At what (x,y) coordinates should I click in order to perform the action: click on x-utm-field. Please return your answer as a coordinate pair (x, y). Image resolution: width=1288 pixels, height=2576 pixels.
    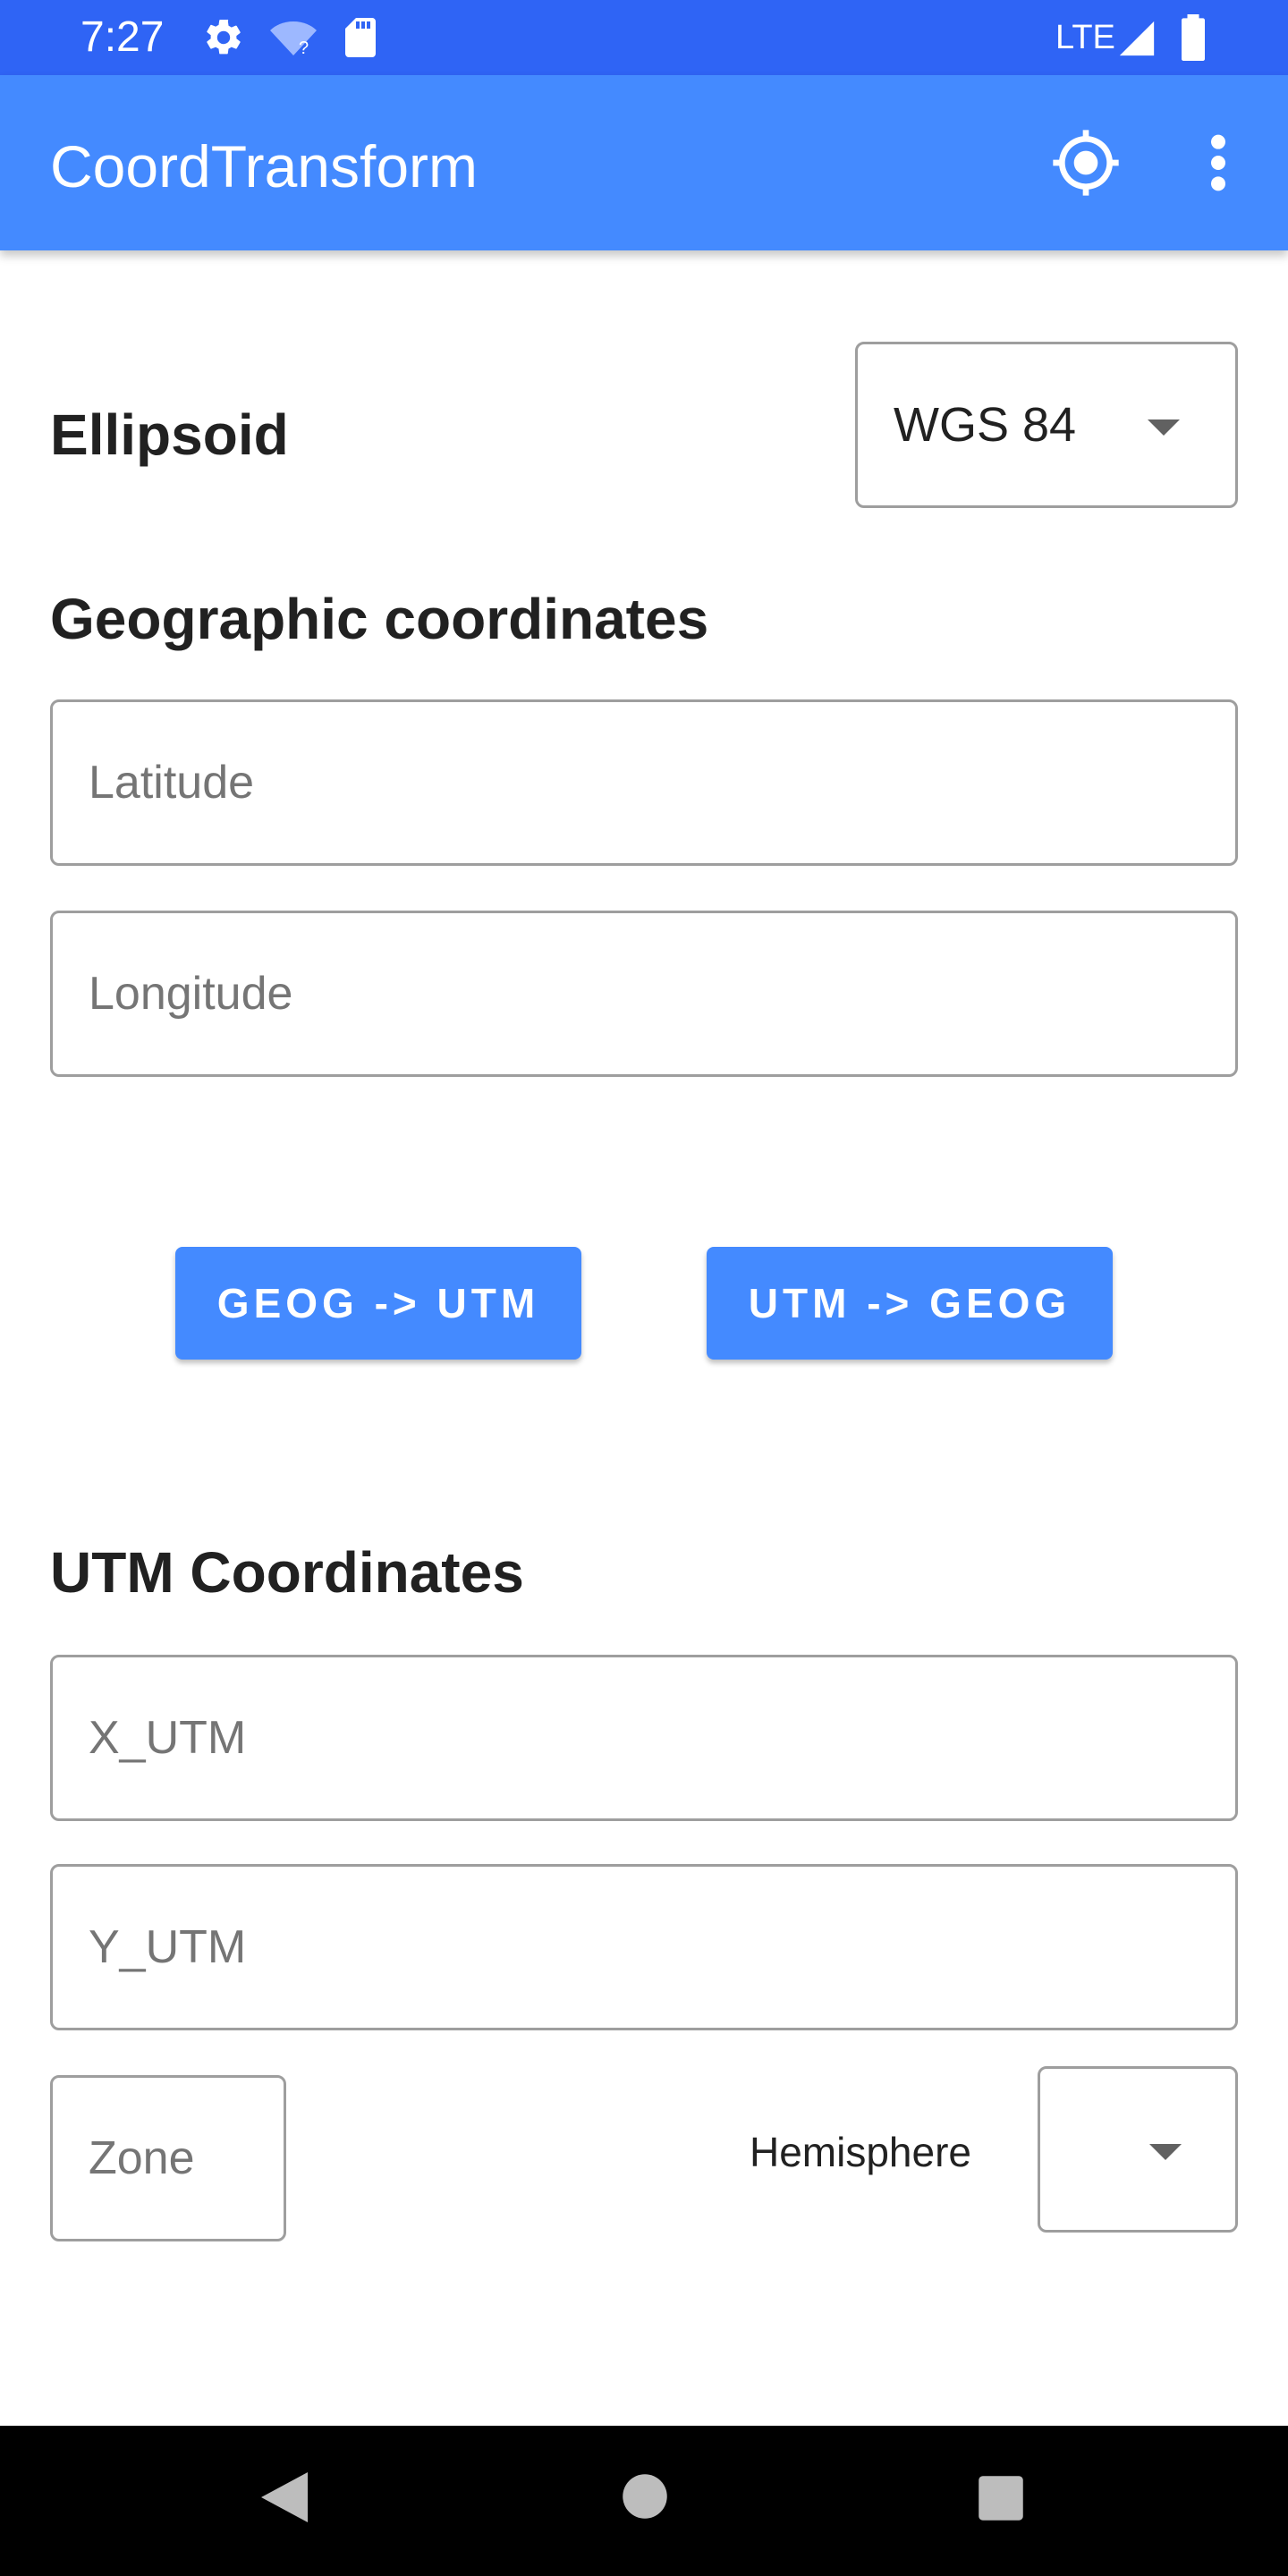
    Looking at the image, I should click on (644, 1738).